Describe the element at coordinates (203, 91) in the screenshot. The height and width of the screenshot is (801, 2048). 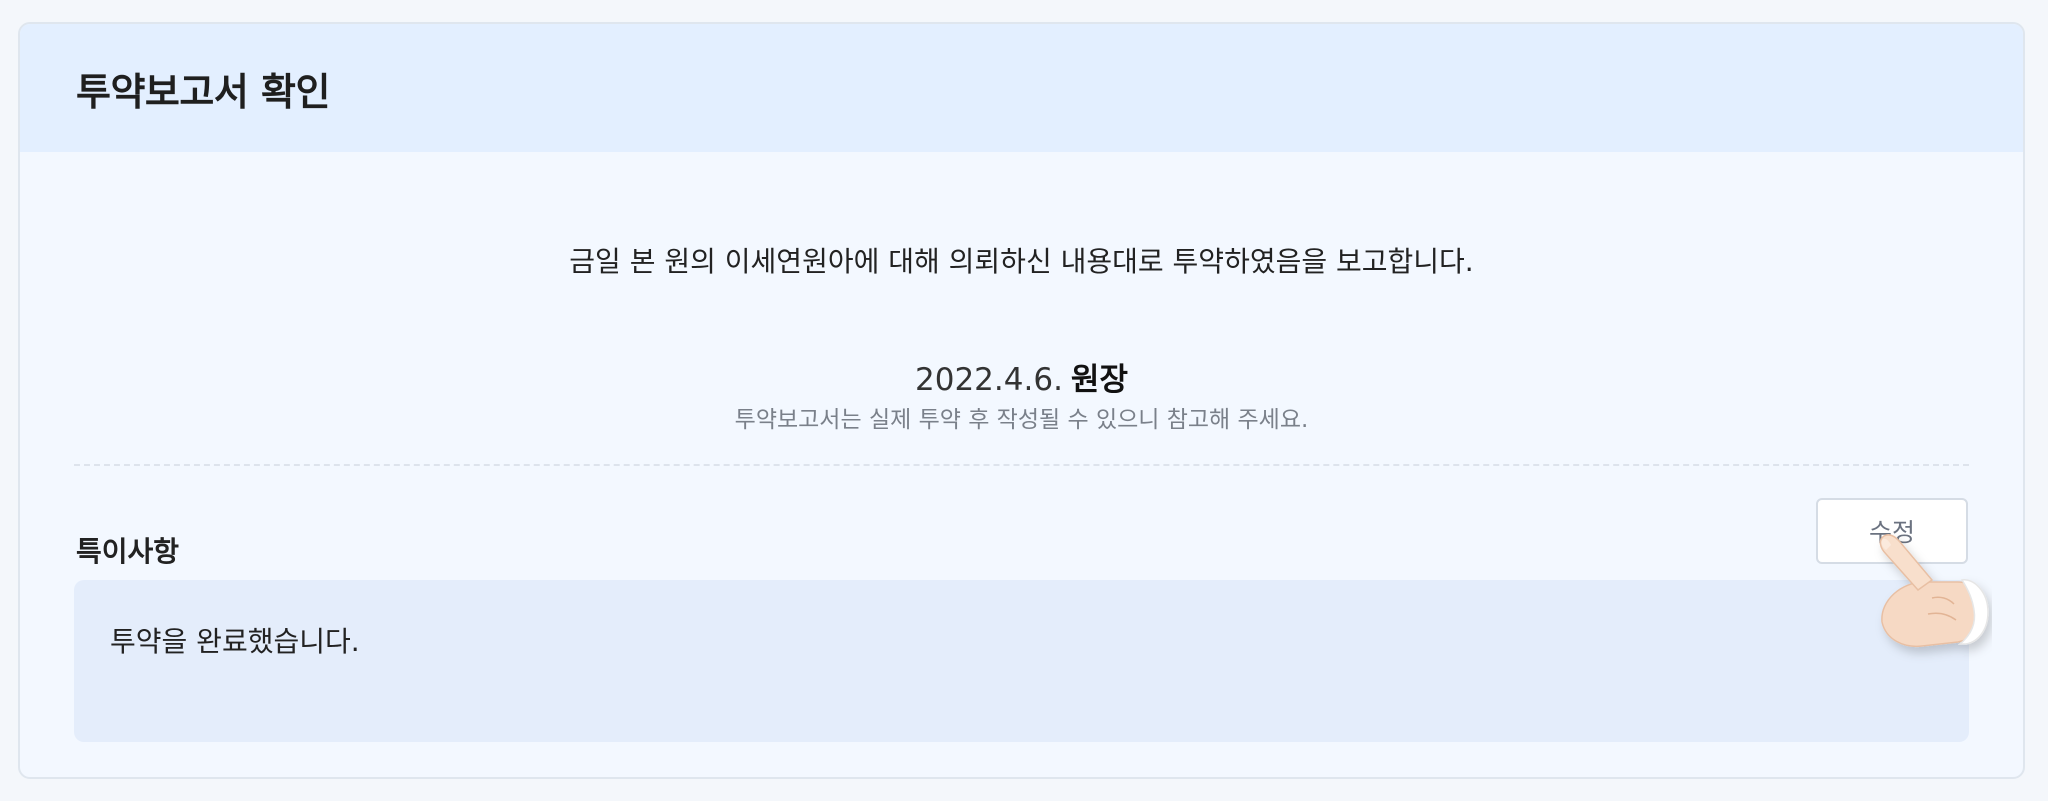
I see `page-title: 투약보고서 확인` at that location.